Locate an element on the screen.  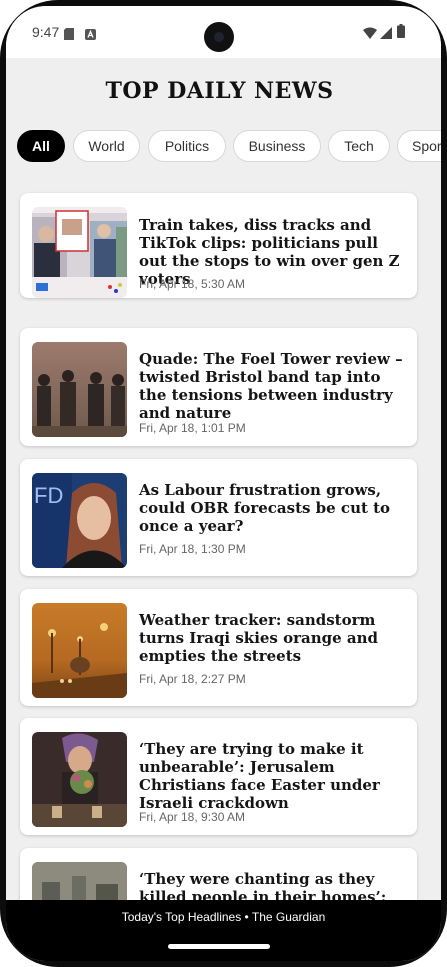
battery-icon is located at coordinates (401, 33).